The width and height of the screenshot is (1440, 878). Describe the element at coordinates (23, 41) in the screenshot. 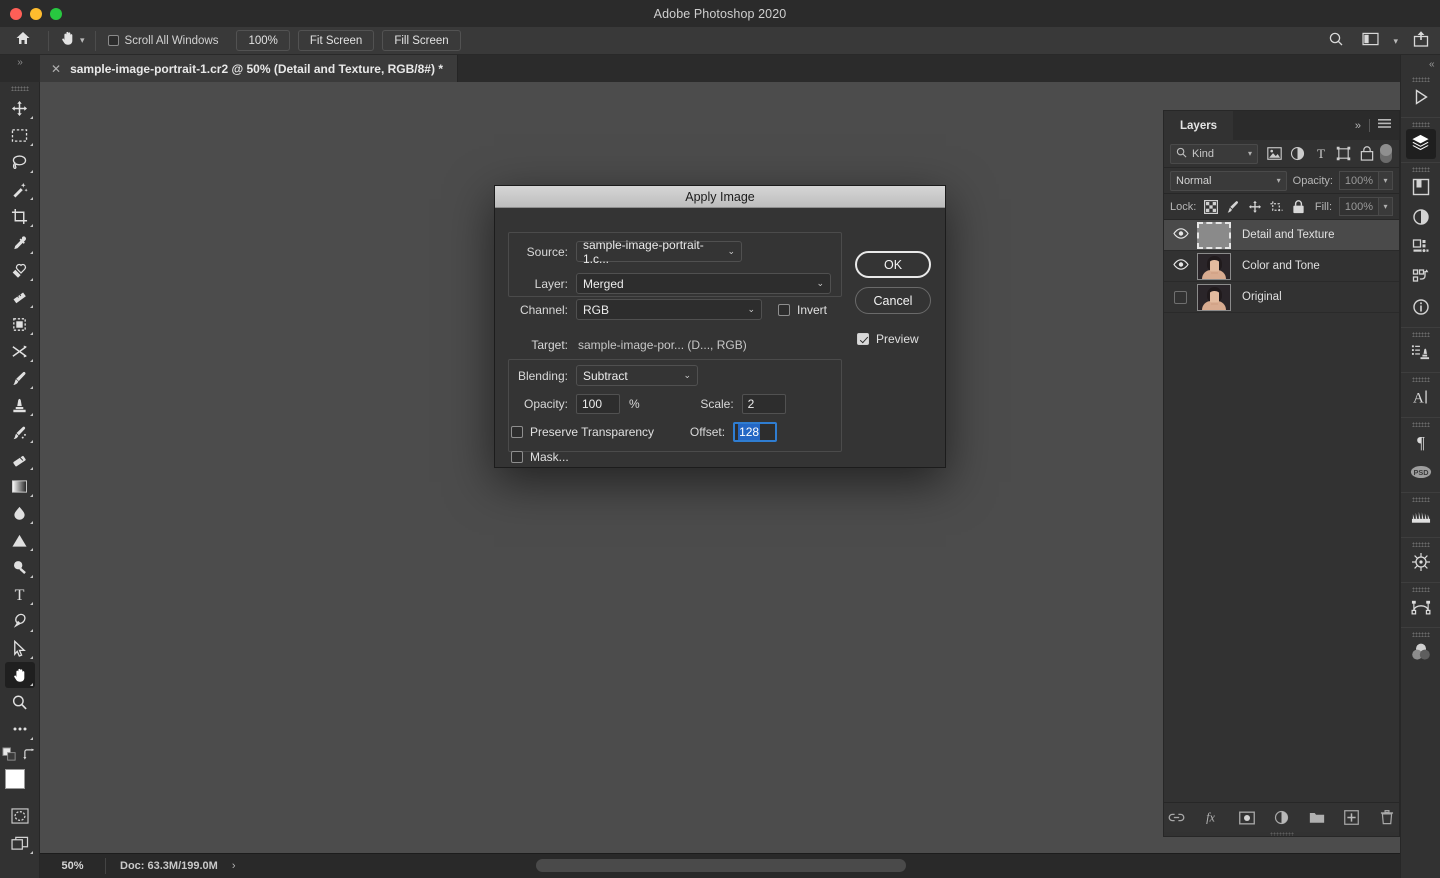

I see `home-button` at that location.